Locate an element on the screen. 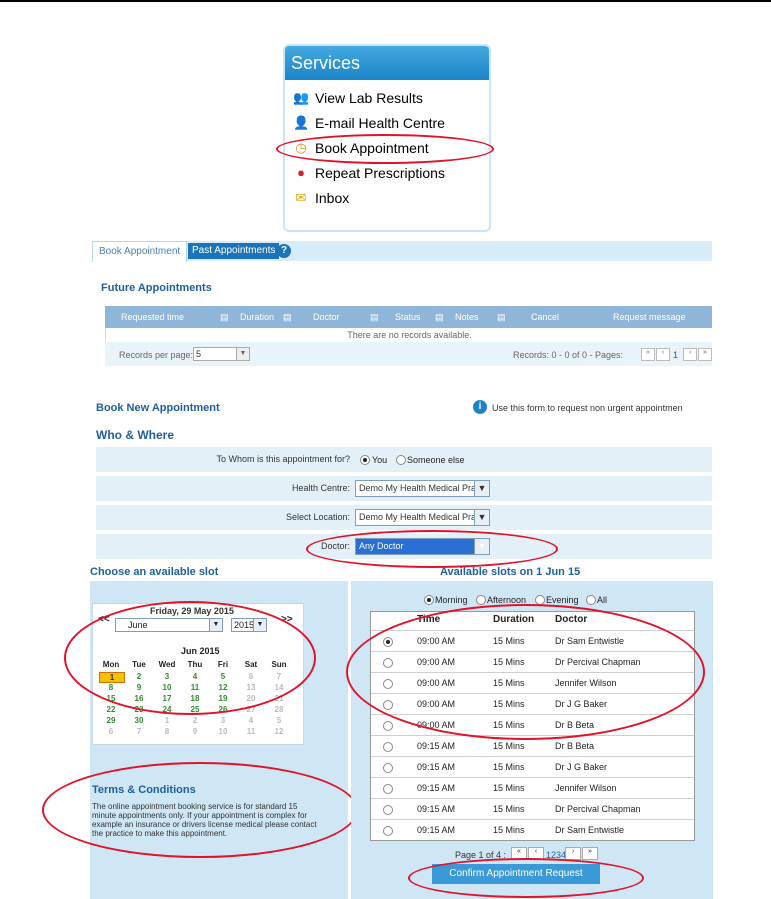  calendar-day: 8 is located at coordinates (111, 687).